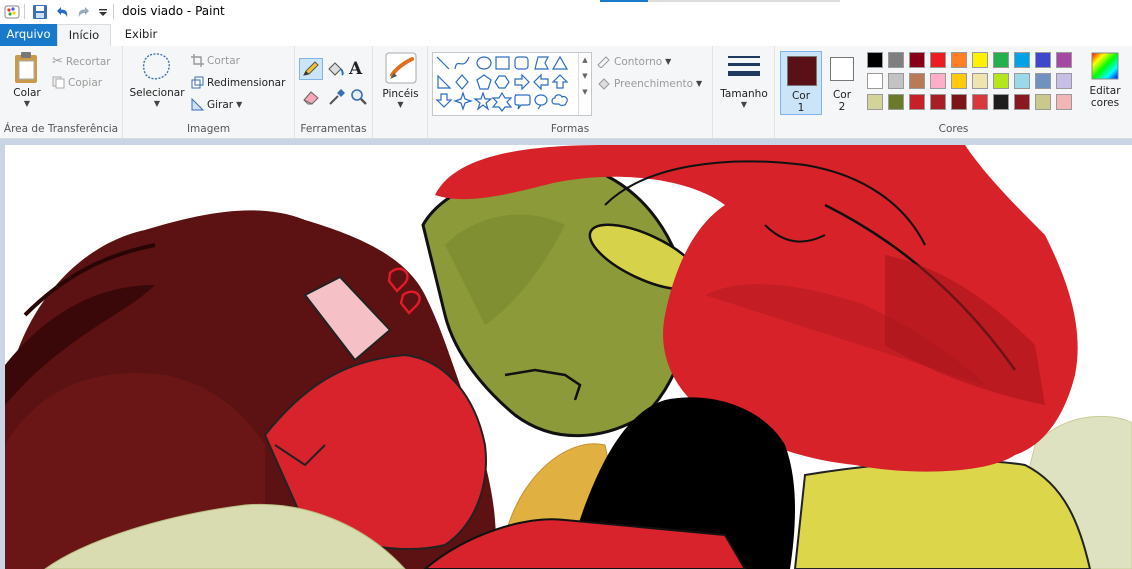 The width and height of the screenshot is (1132, 569). What do you see at coordinates (484, 82) in the screenshot?
I see `shape-pentagon` at bounding box center [484, 82].